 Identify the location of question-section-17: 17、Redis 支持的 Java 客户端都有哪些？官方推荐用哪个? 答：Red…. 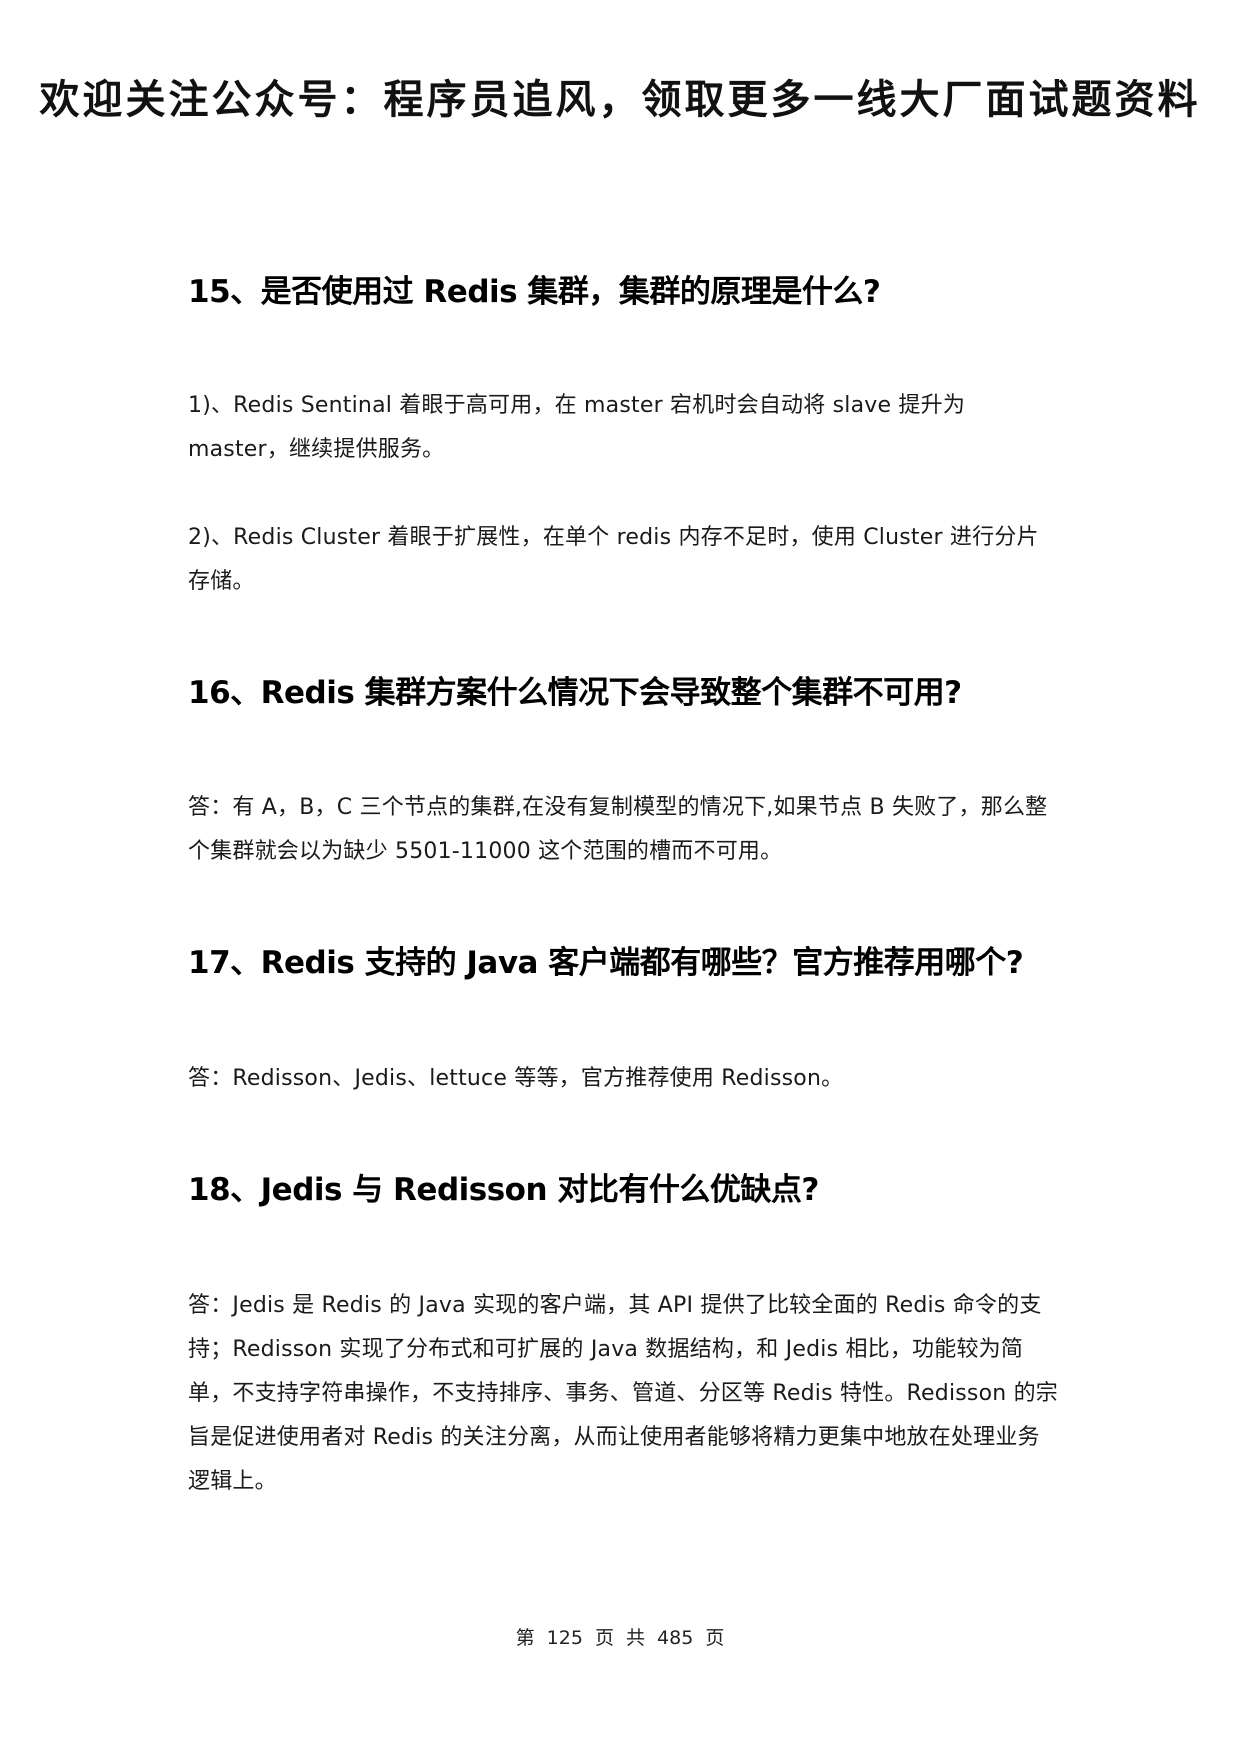
(624, 1021).